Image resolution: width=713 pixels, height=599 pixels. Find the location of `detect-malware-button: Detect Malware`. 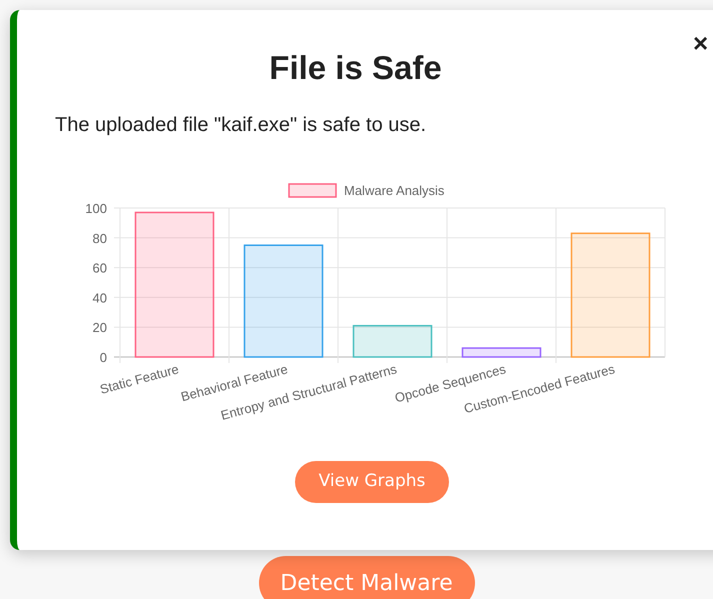

detect-malware-button: Detect Malware is located at coordinates (366, 577).